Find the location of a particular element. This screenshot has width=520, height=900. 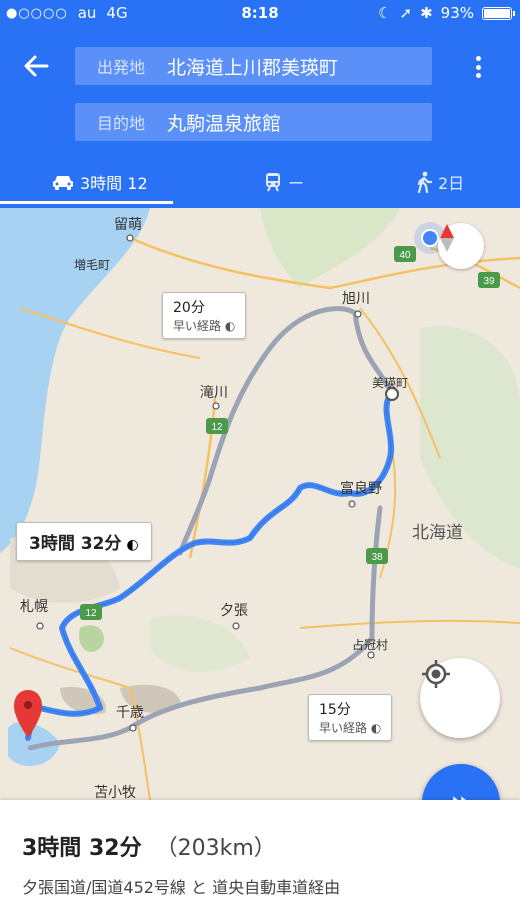

place-asahikawa: 旭川 is located at coordinates (356, 299).